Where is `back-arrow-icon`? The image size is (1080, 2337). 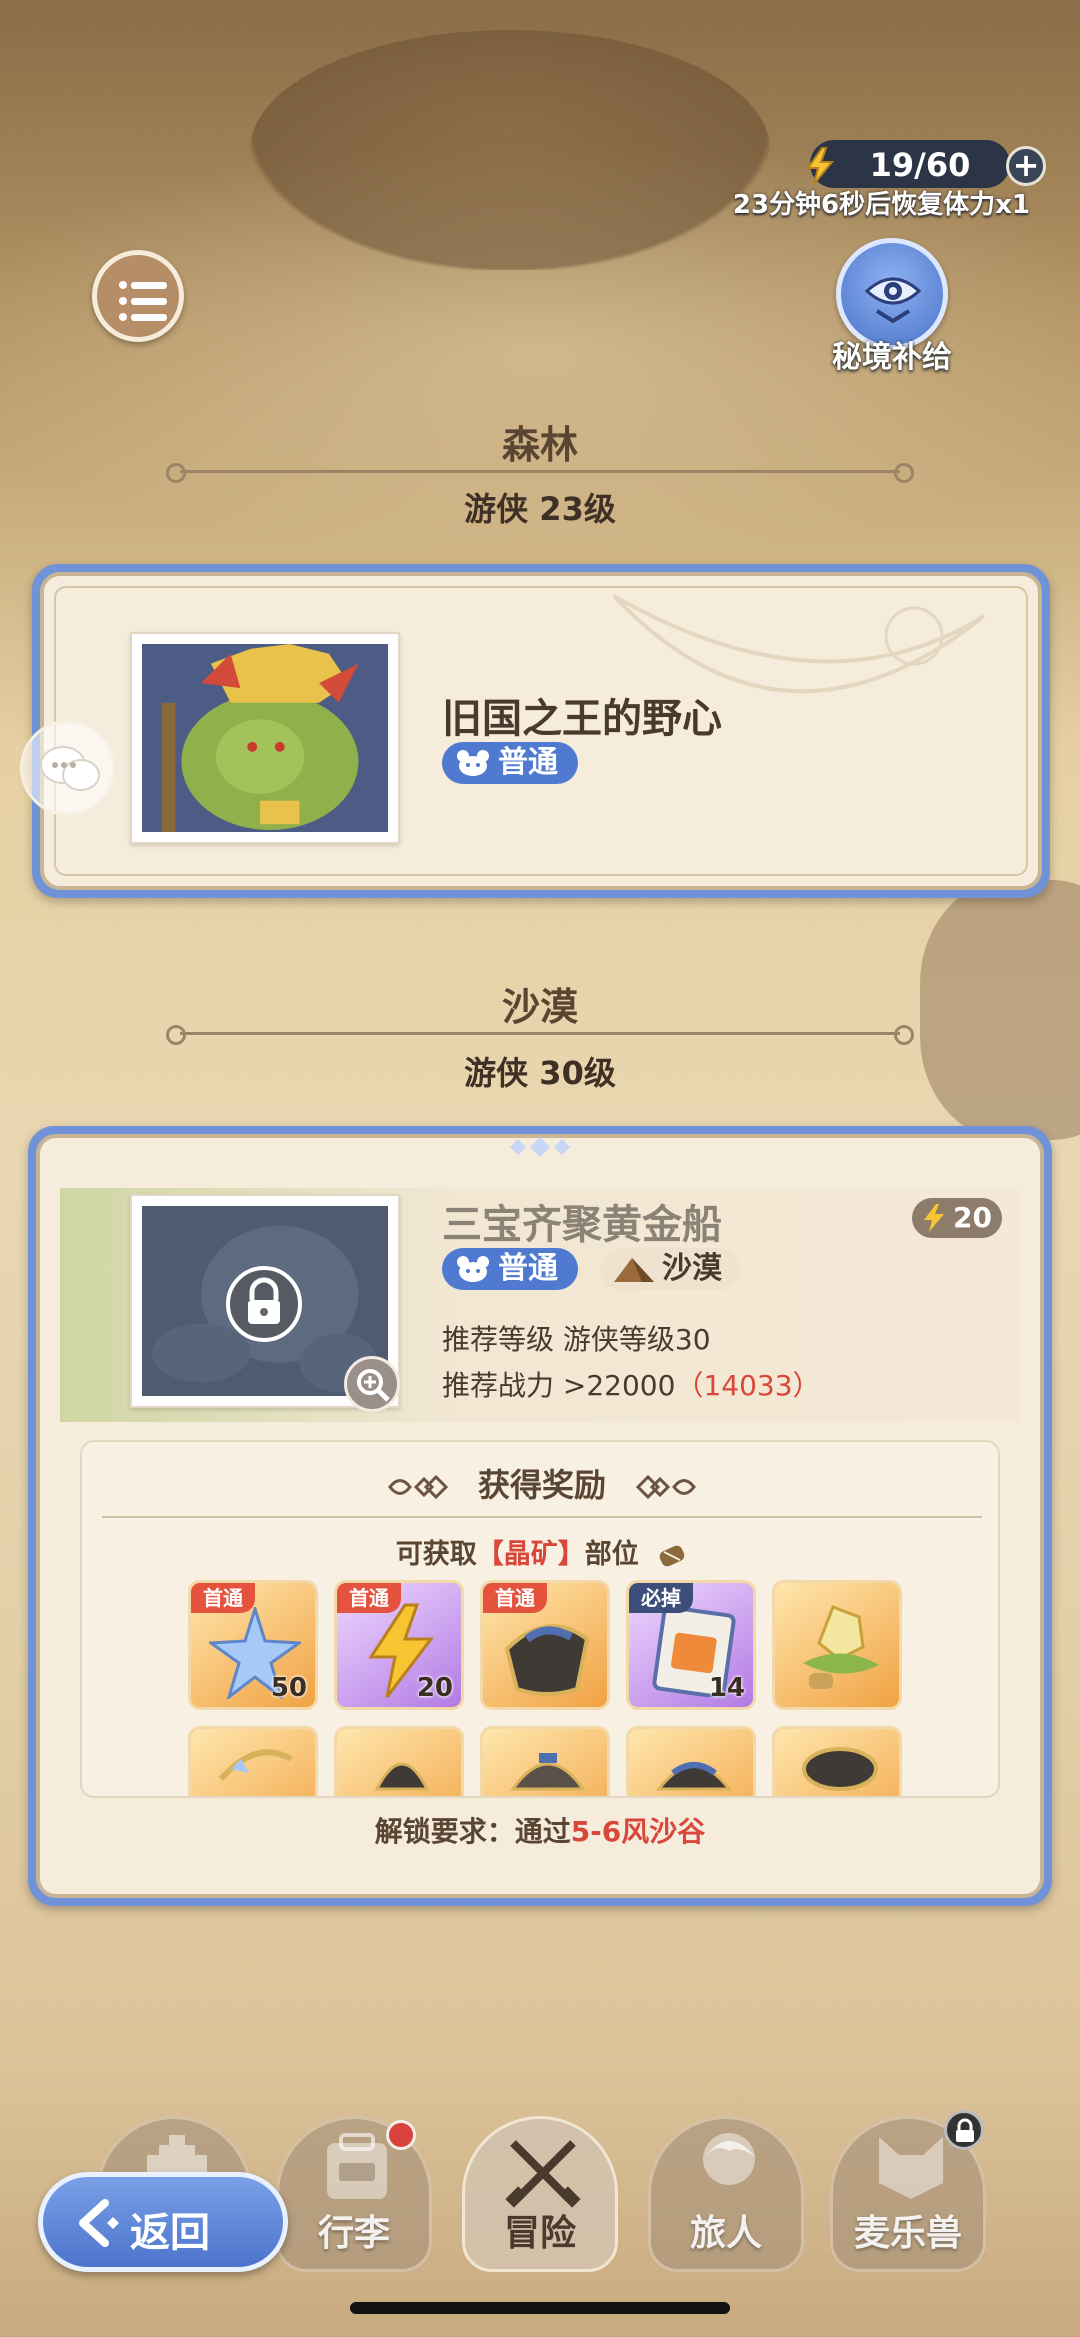
back-arrow-icon is located at coordinates (99, 2223).